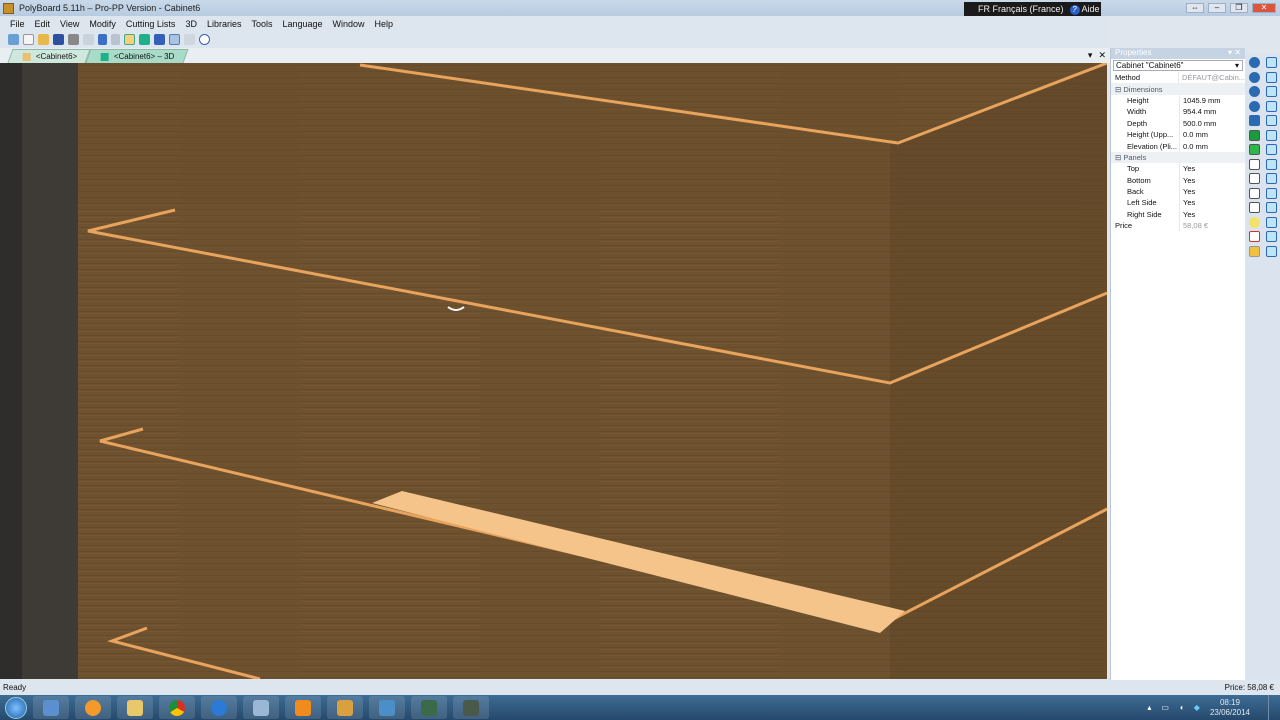 The width and height of the screenshot is (1280, 720). I want to click on clock: 08:19 23/06/2014, so click(1230, 708).